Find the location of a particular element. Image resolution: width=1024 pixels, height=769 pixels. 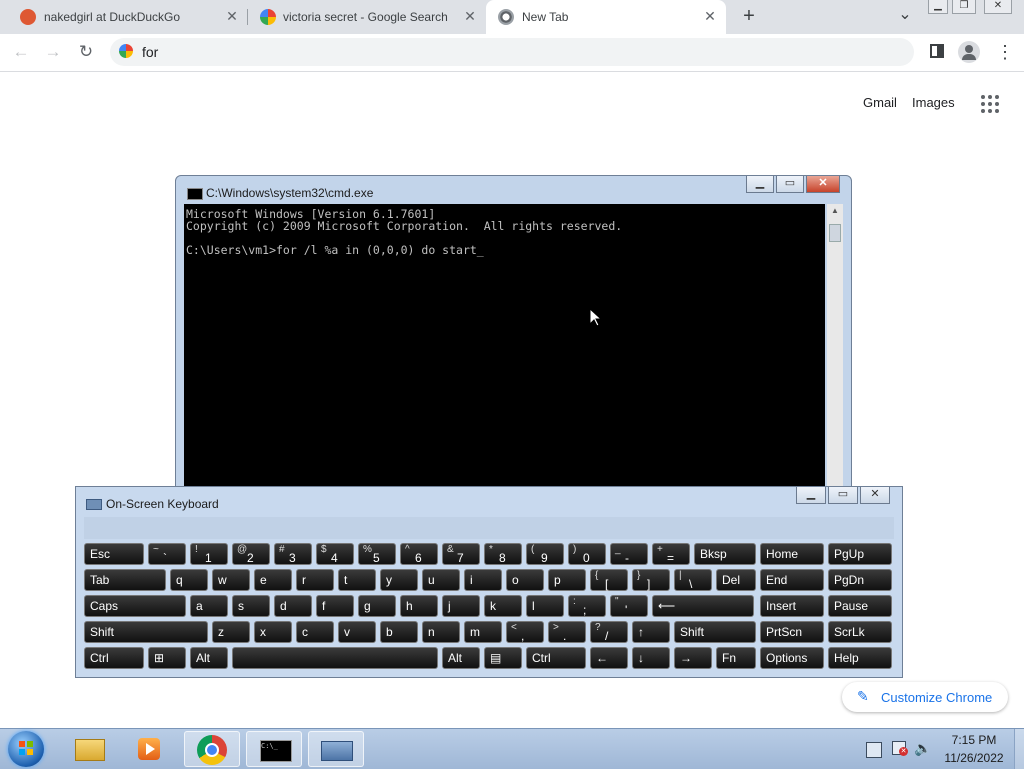

osk-key: t is located at coordinates (357, 580).